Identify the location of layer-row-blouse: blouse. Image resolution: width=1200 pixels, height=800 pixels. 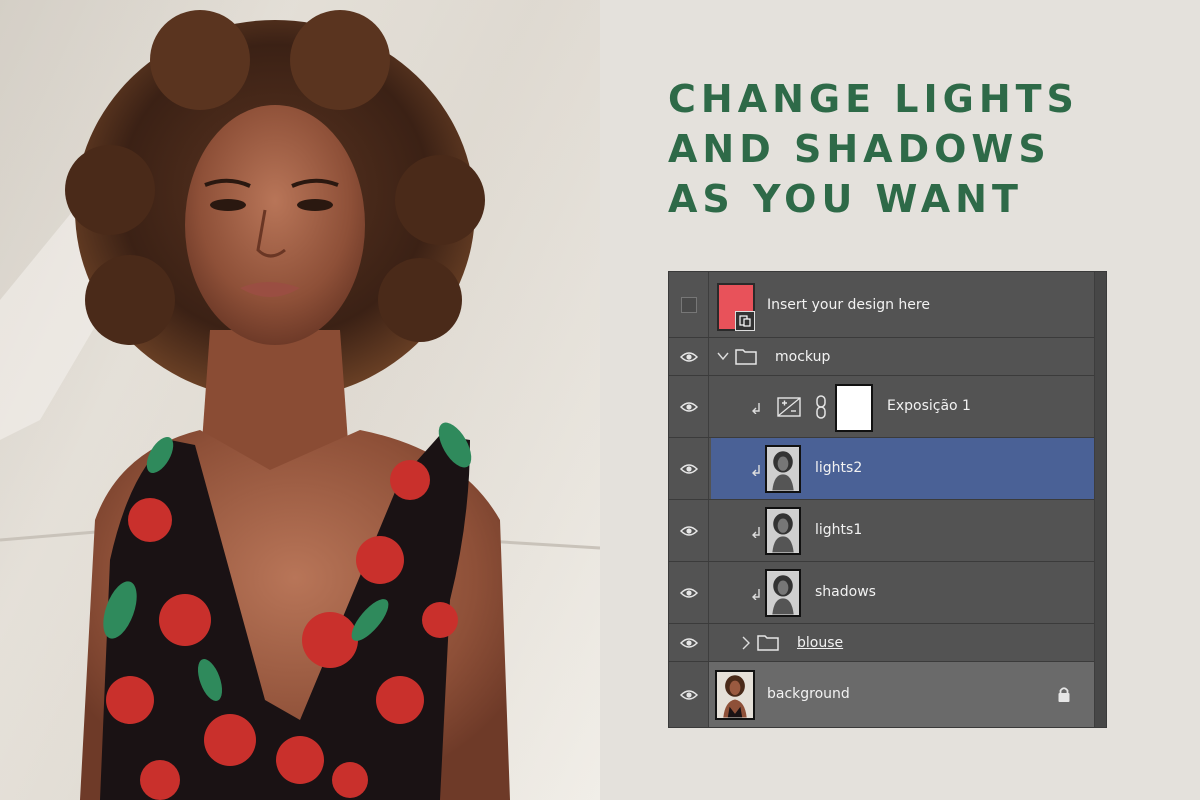
(882, 643).